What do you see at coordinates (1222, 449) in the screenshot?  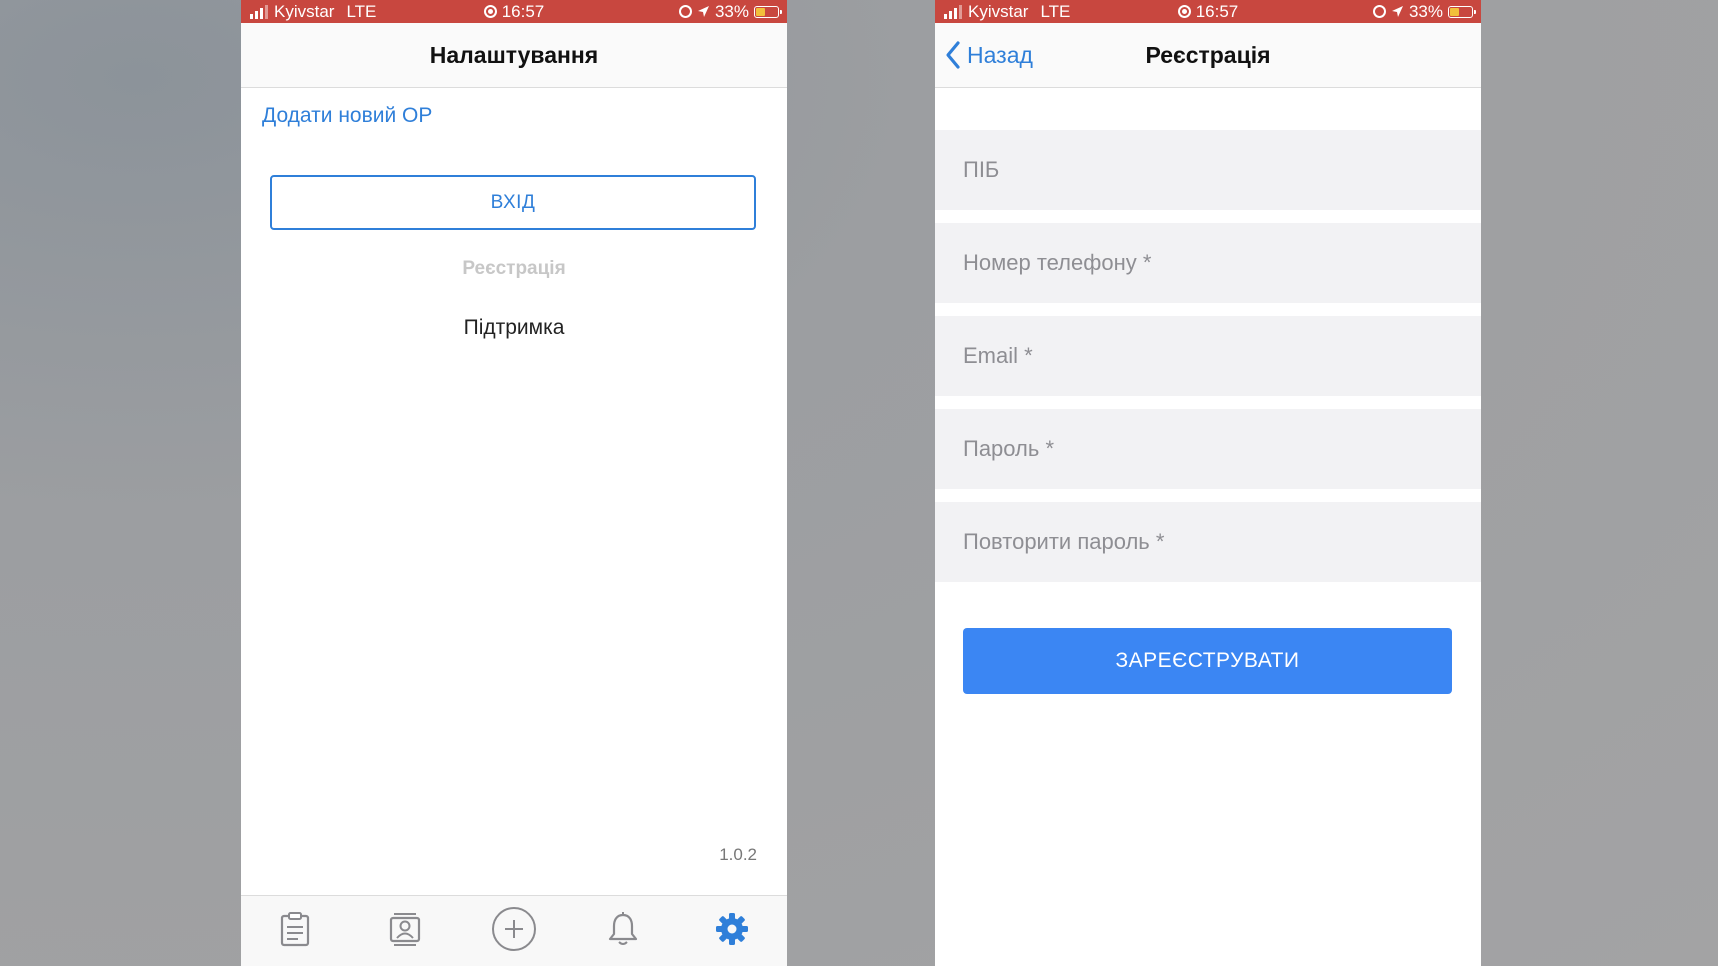 I see `password-input` at bounding box center [1222, 449].